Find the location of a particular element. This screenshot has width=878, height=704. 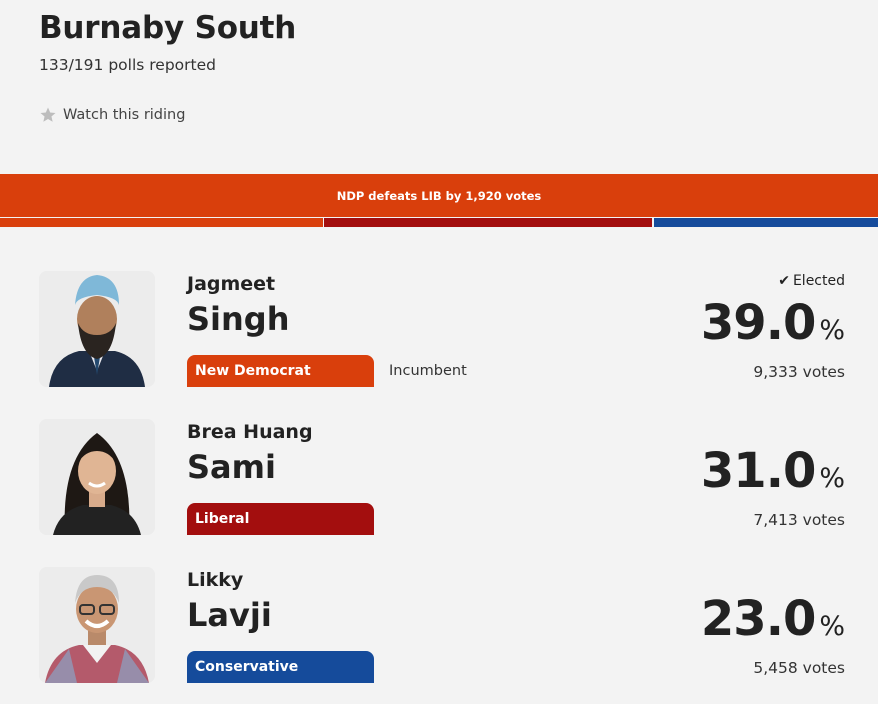

result-banner: NDP defeats LIB by 1,920 votes is located at coordinates (439, 195).